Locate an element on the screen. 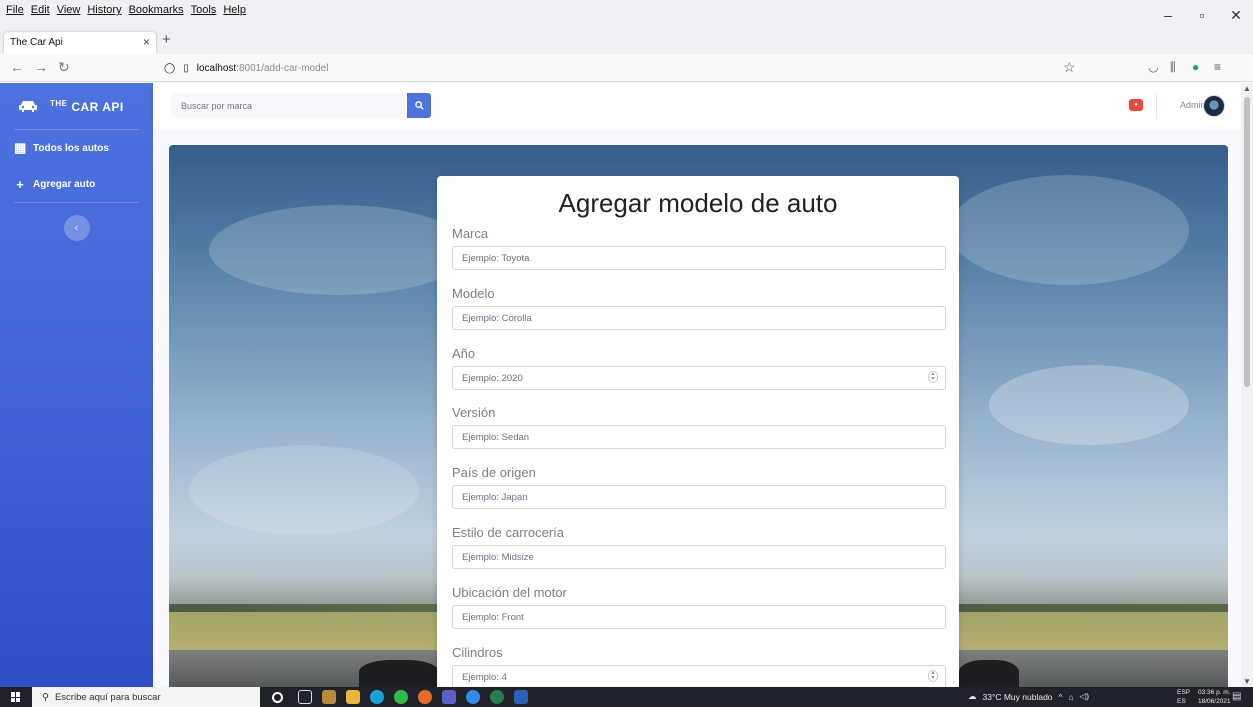  notification-icon: ▤ is located at coordinates (1236, 696).